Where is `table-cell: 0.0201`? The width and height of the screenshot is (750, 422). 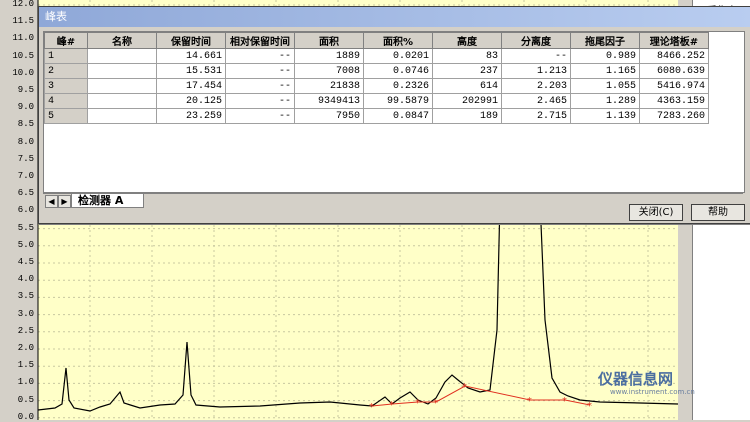
table-cell: 0.0201 is located at coordinates (398, 56).